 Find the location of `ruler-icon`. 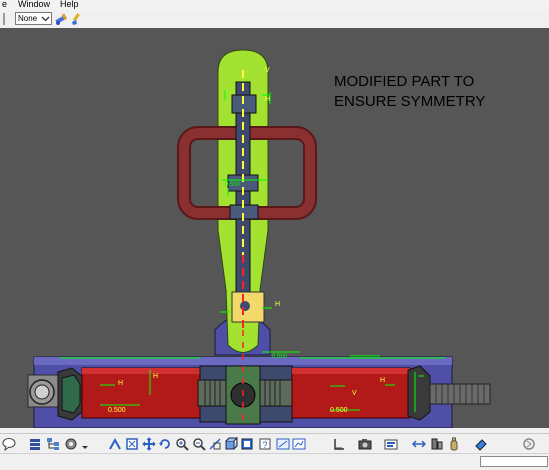

ruler-icon is located at coordinates (339, 444).